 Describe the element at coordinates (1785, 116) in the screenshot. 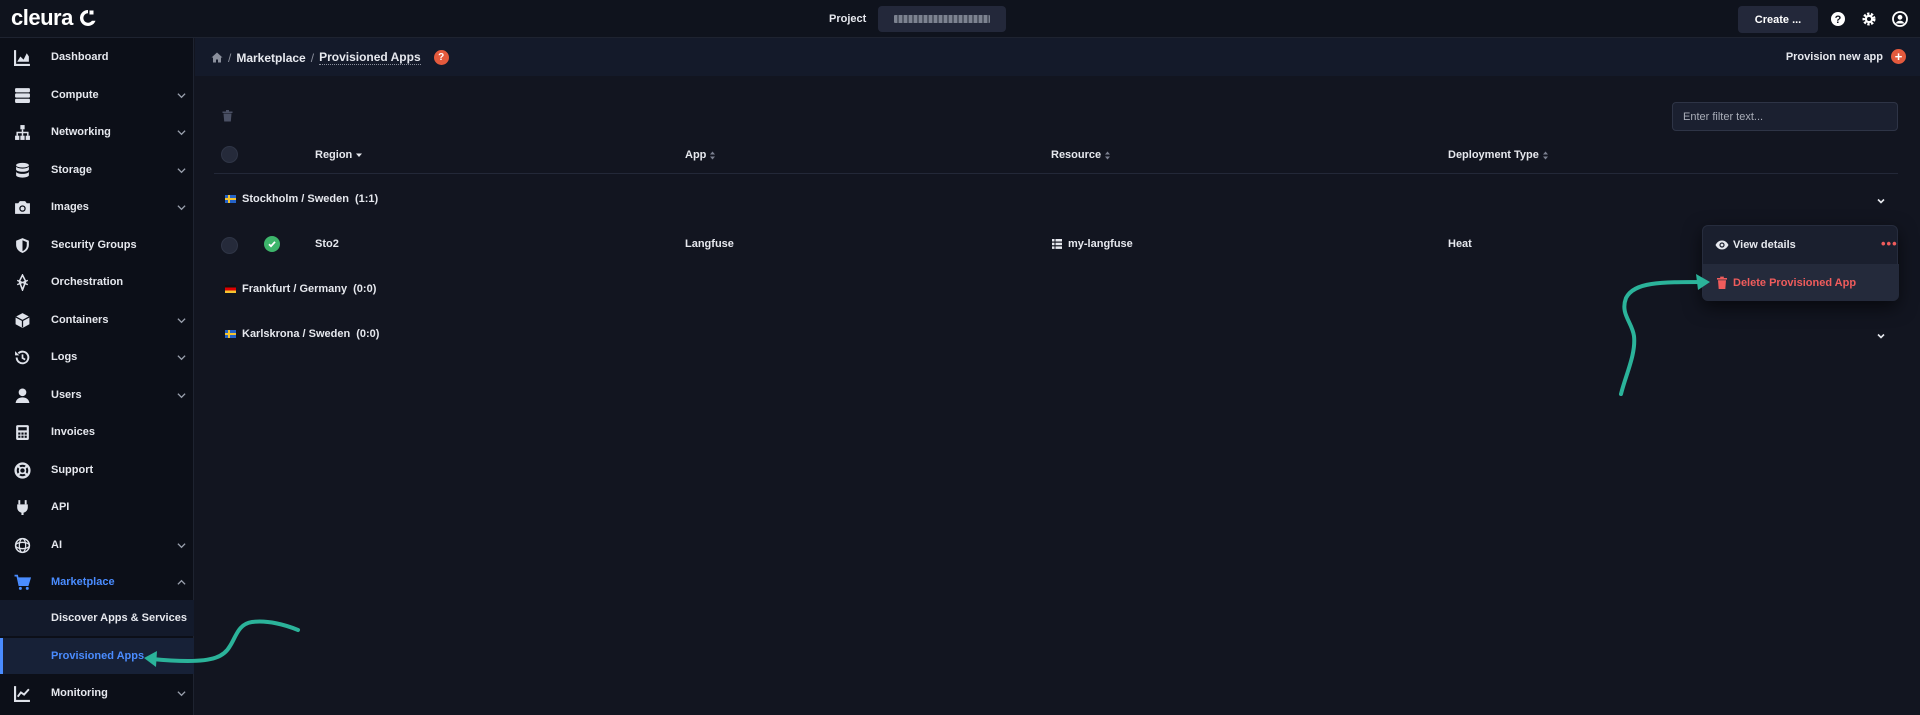

I see `filter-input` at that location.